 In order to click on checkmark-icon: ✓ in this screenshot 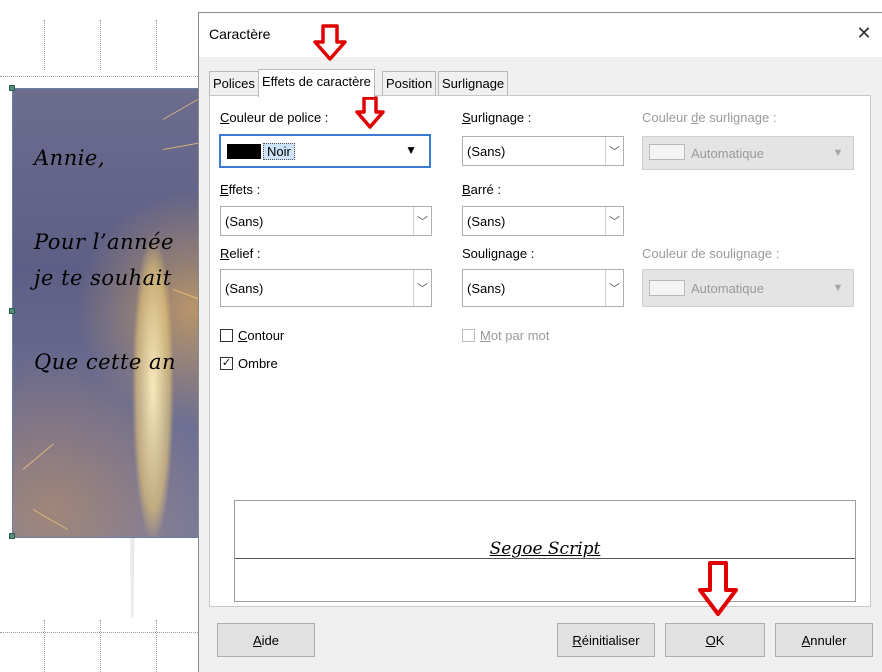, I will do `click(226, 363)`.